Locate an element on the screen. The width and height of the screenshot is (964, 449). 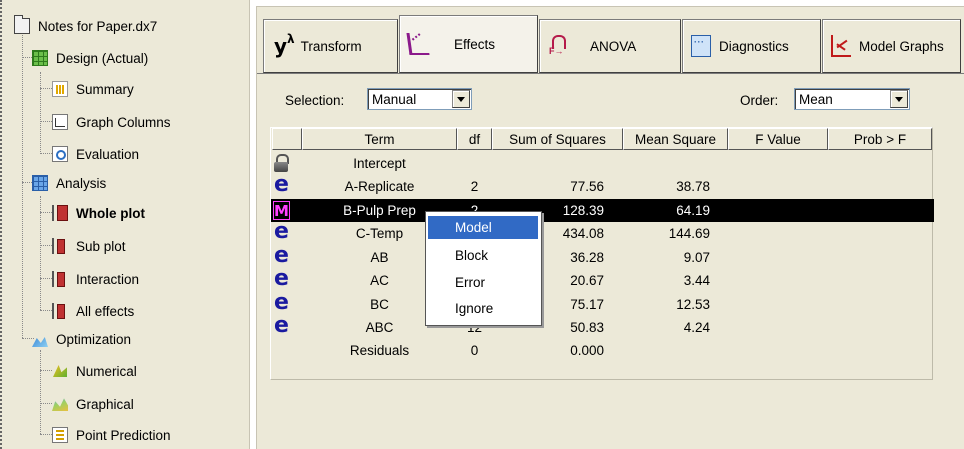
table-row: e A-Replicate 2 77.56 38.78 is located at coordinates (602, 186).